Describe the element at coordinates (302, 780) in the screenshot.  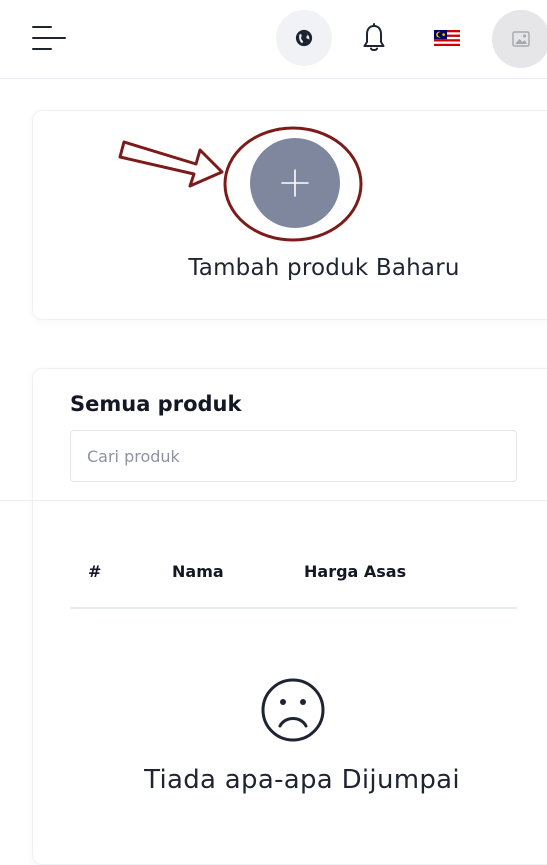
I see `empty-state-message: Tiada apa-apa Dijumpai` at that location.